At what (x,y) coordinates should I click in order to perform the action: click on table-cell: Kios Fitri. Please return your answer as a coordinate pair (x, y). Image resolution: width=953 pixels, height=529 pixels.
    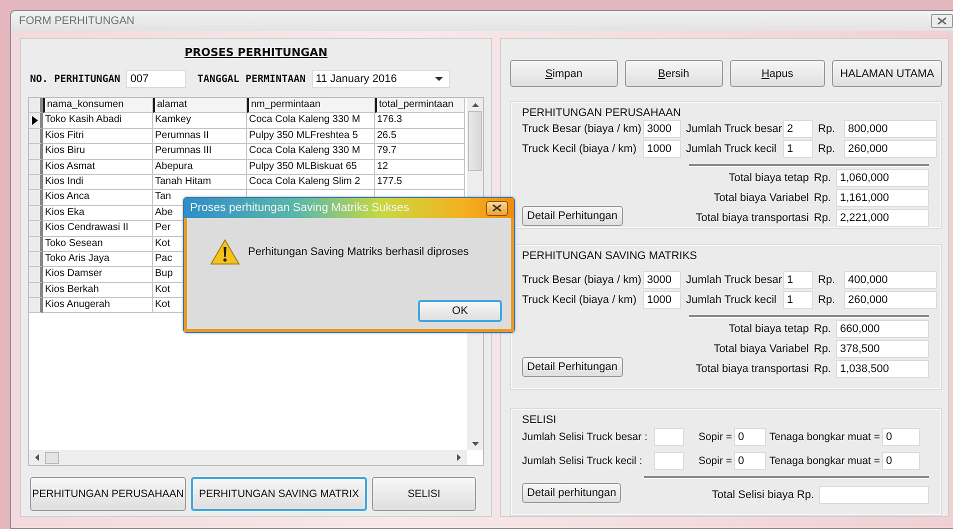
    Looking at the image, I should click on (98, 136).